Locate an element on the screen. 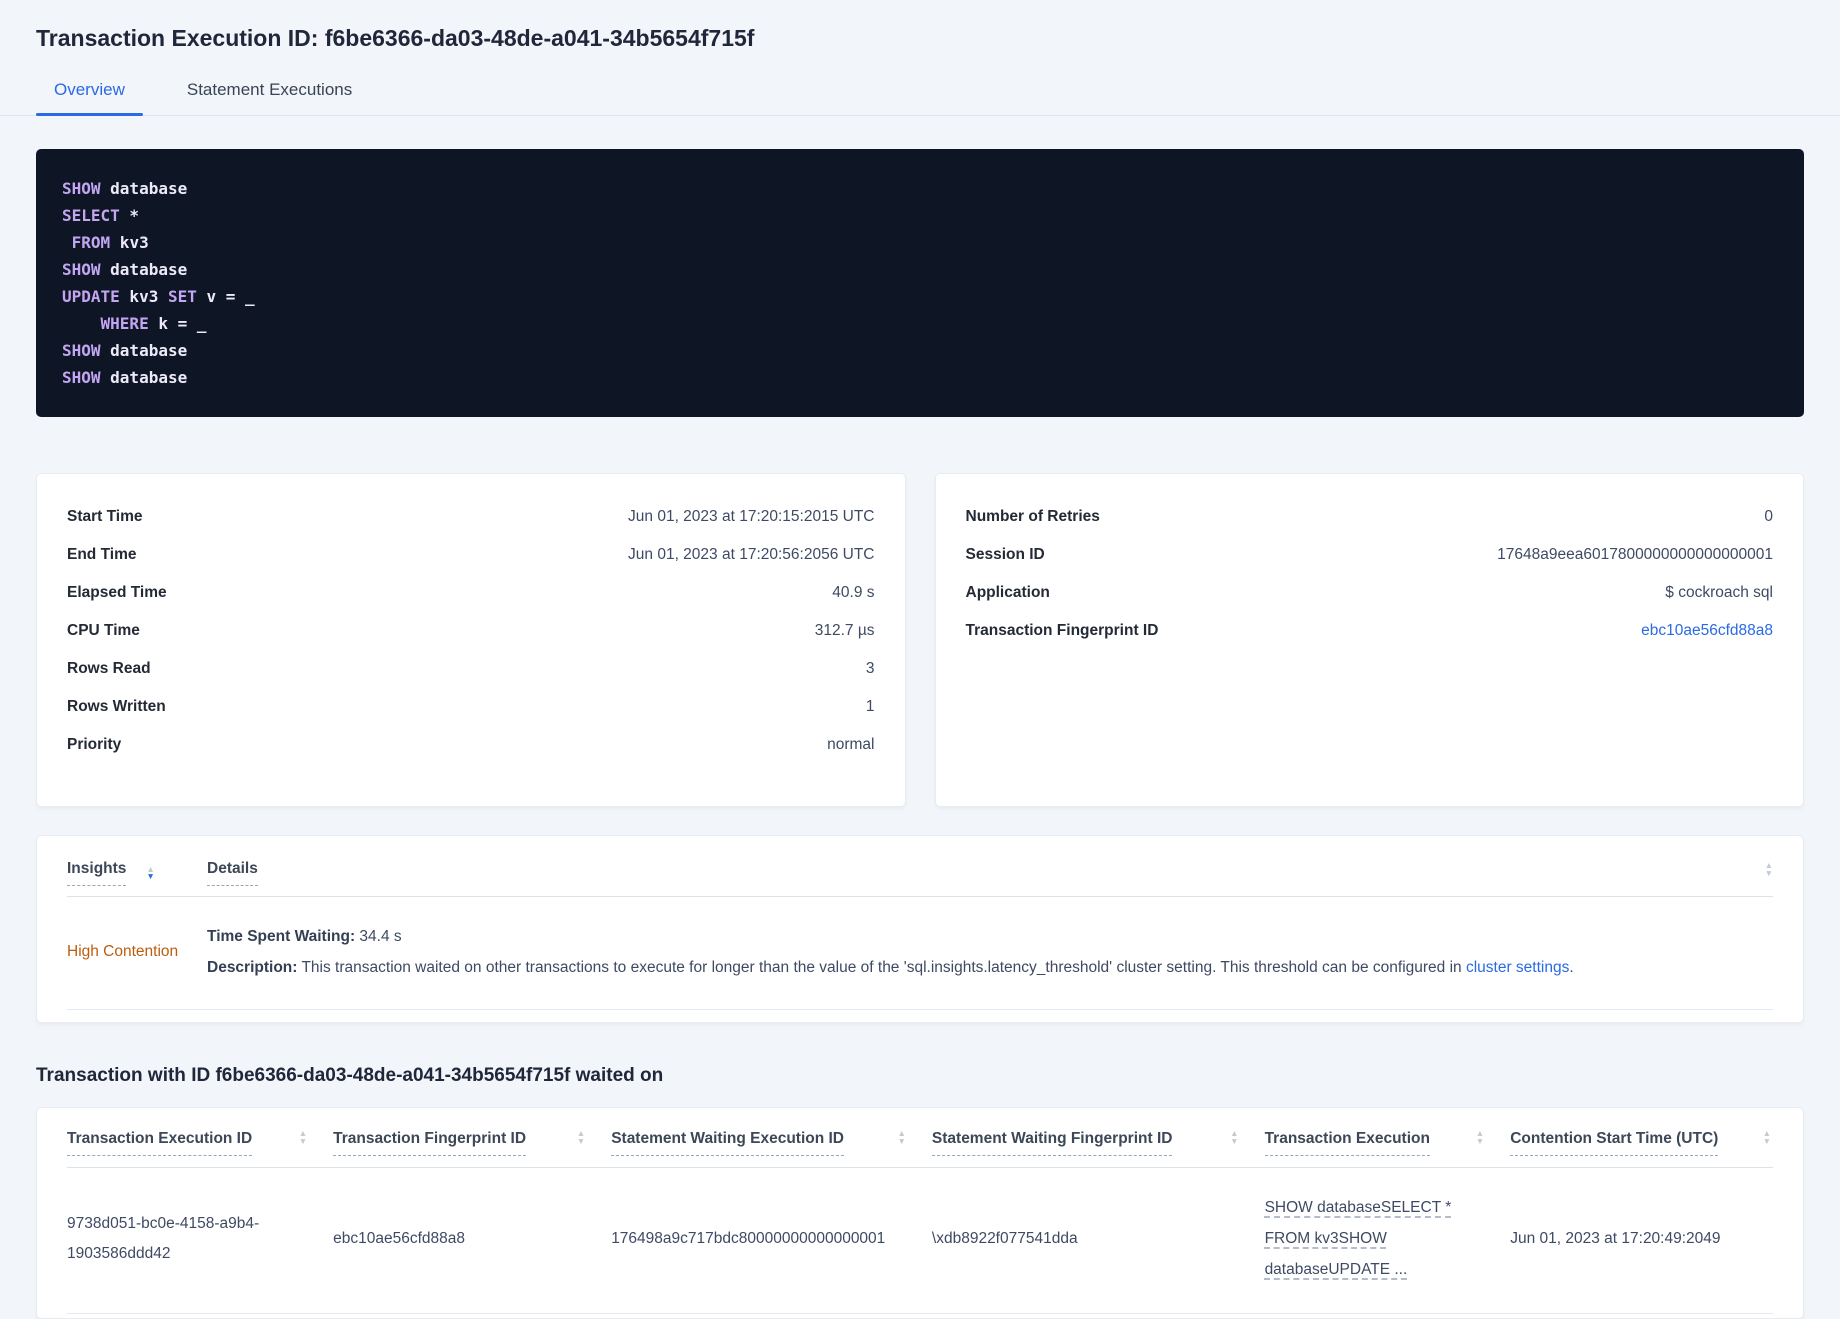 The image size is (1840, 1319). insight-details: Time Spent Waiting: 34.4 s Description is located at coordinates (890, 952).